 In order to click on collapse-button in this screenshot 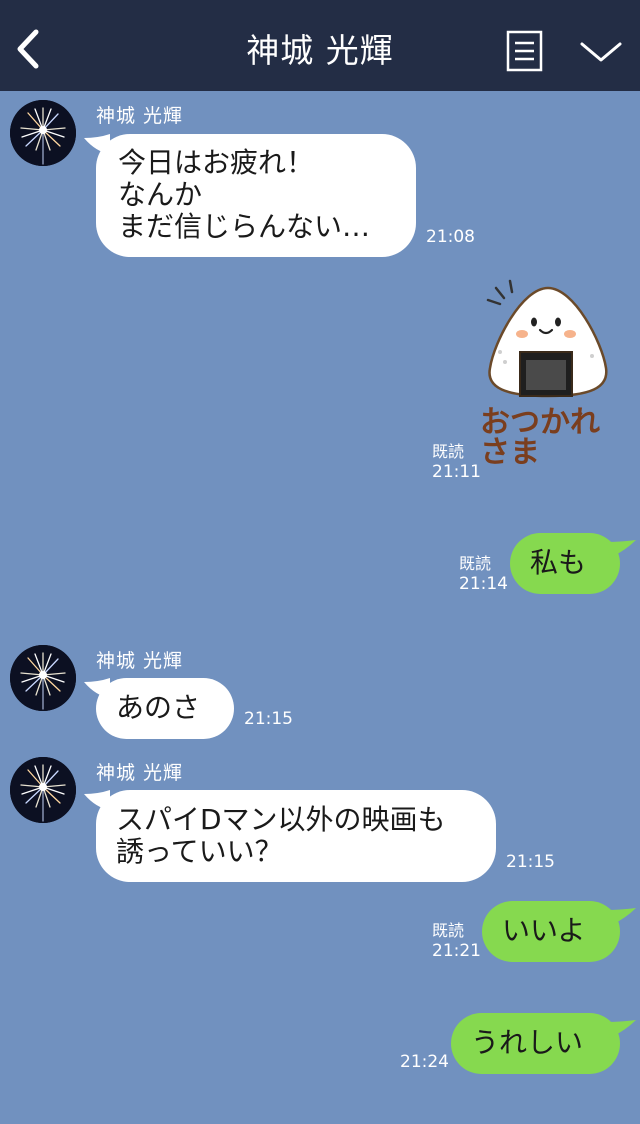, I will do `click(601, 51)`.